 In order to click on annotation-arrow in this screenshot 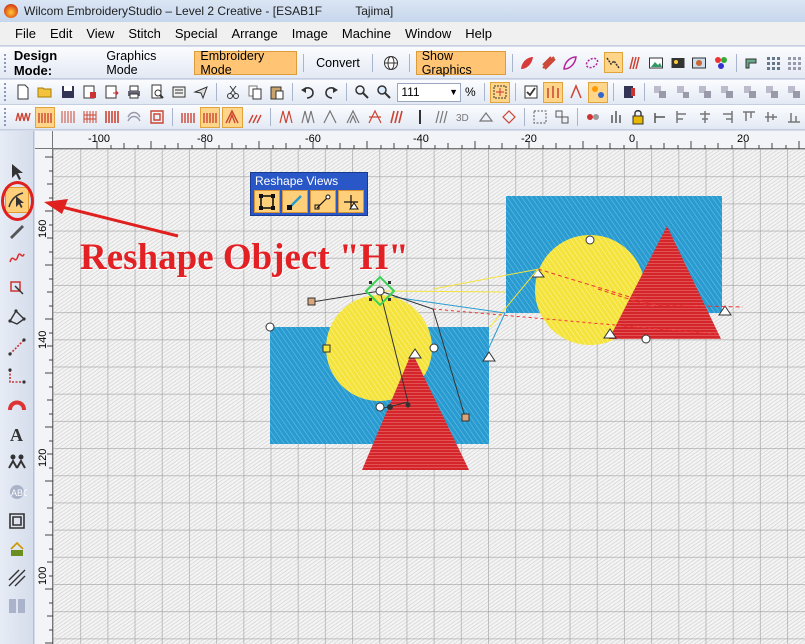, I will do `click(111, 218)`.